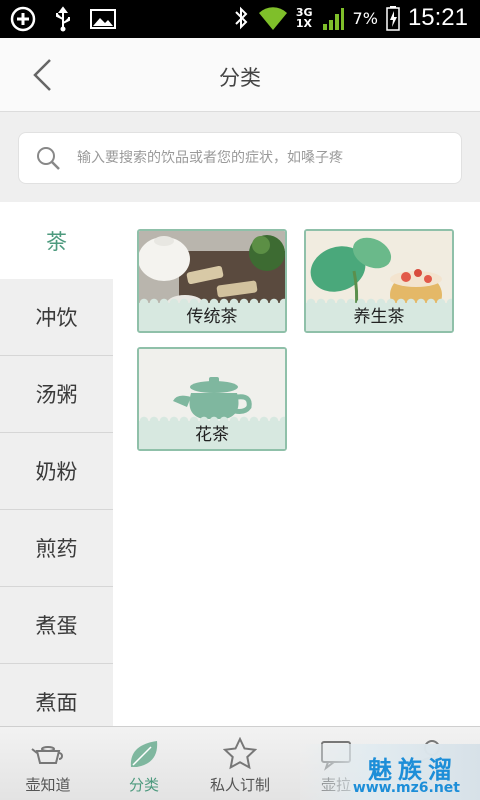  I want to click on sidebar-item-label: 冲饮, so click(56, 318).